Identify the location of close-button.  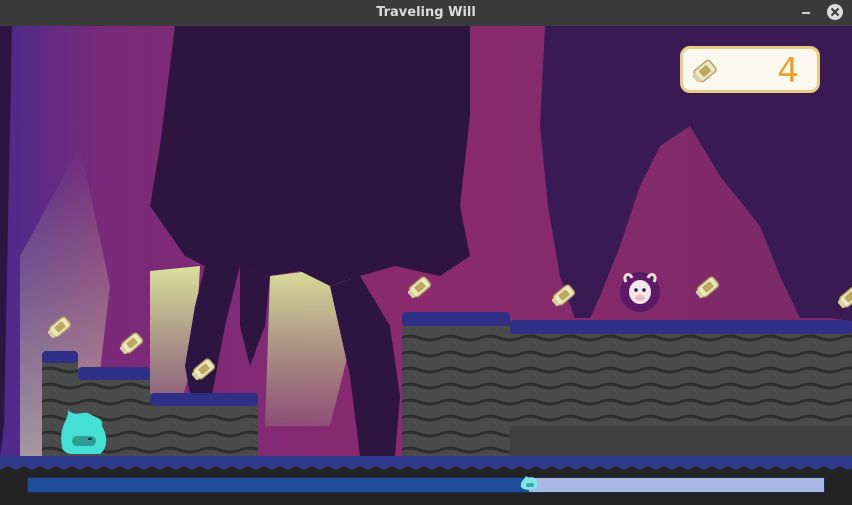
(835, 12).